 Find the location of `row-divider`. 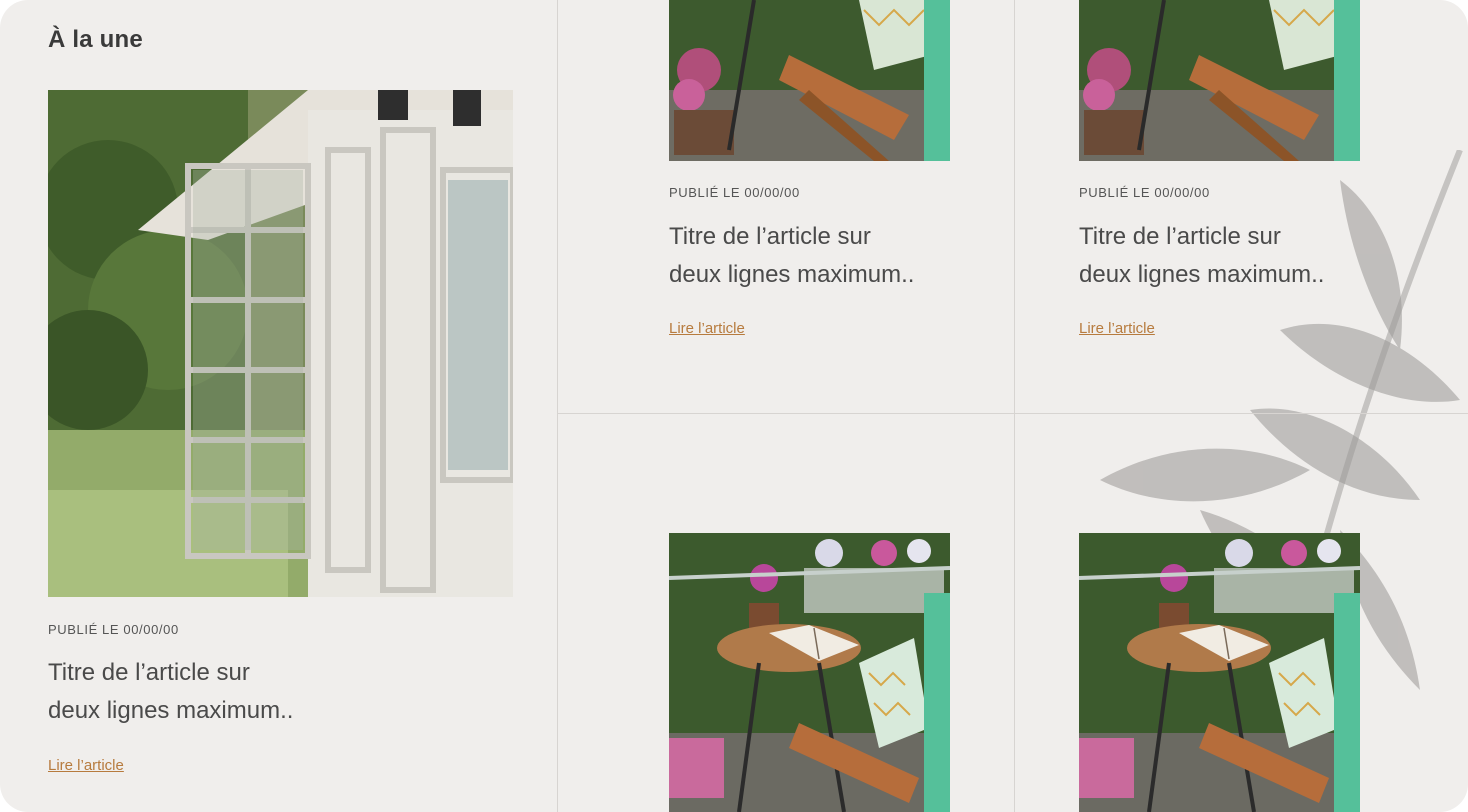

row-divider is located at coordinates (1013, 413).